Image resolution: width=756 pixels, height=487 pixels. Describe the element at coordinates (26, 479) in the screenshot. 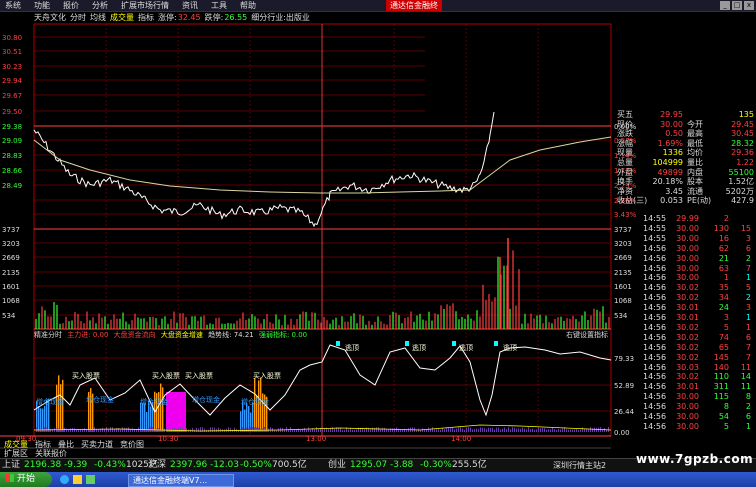

I see `start-button: 开始` at that location.